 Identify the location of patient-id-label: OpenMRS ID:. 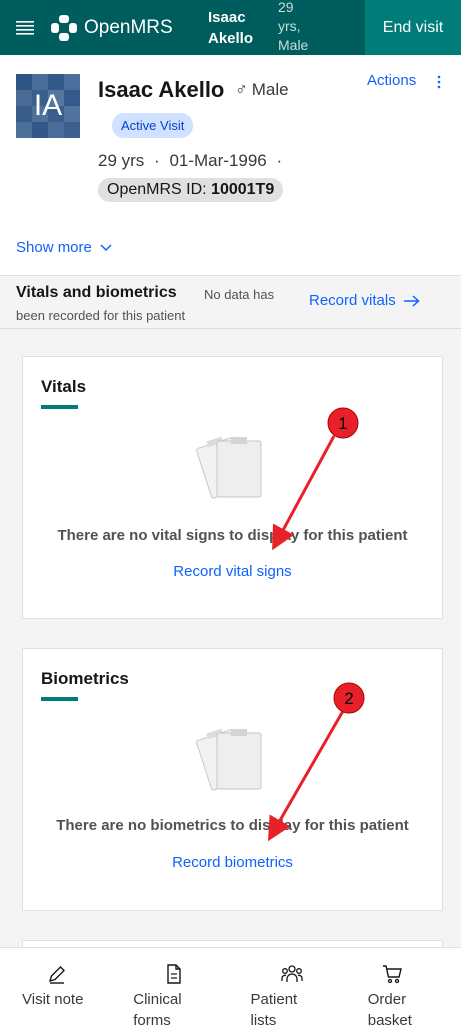
(157, 189).